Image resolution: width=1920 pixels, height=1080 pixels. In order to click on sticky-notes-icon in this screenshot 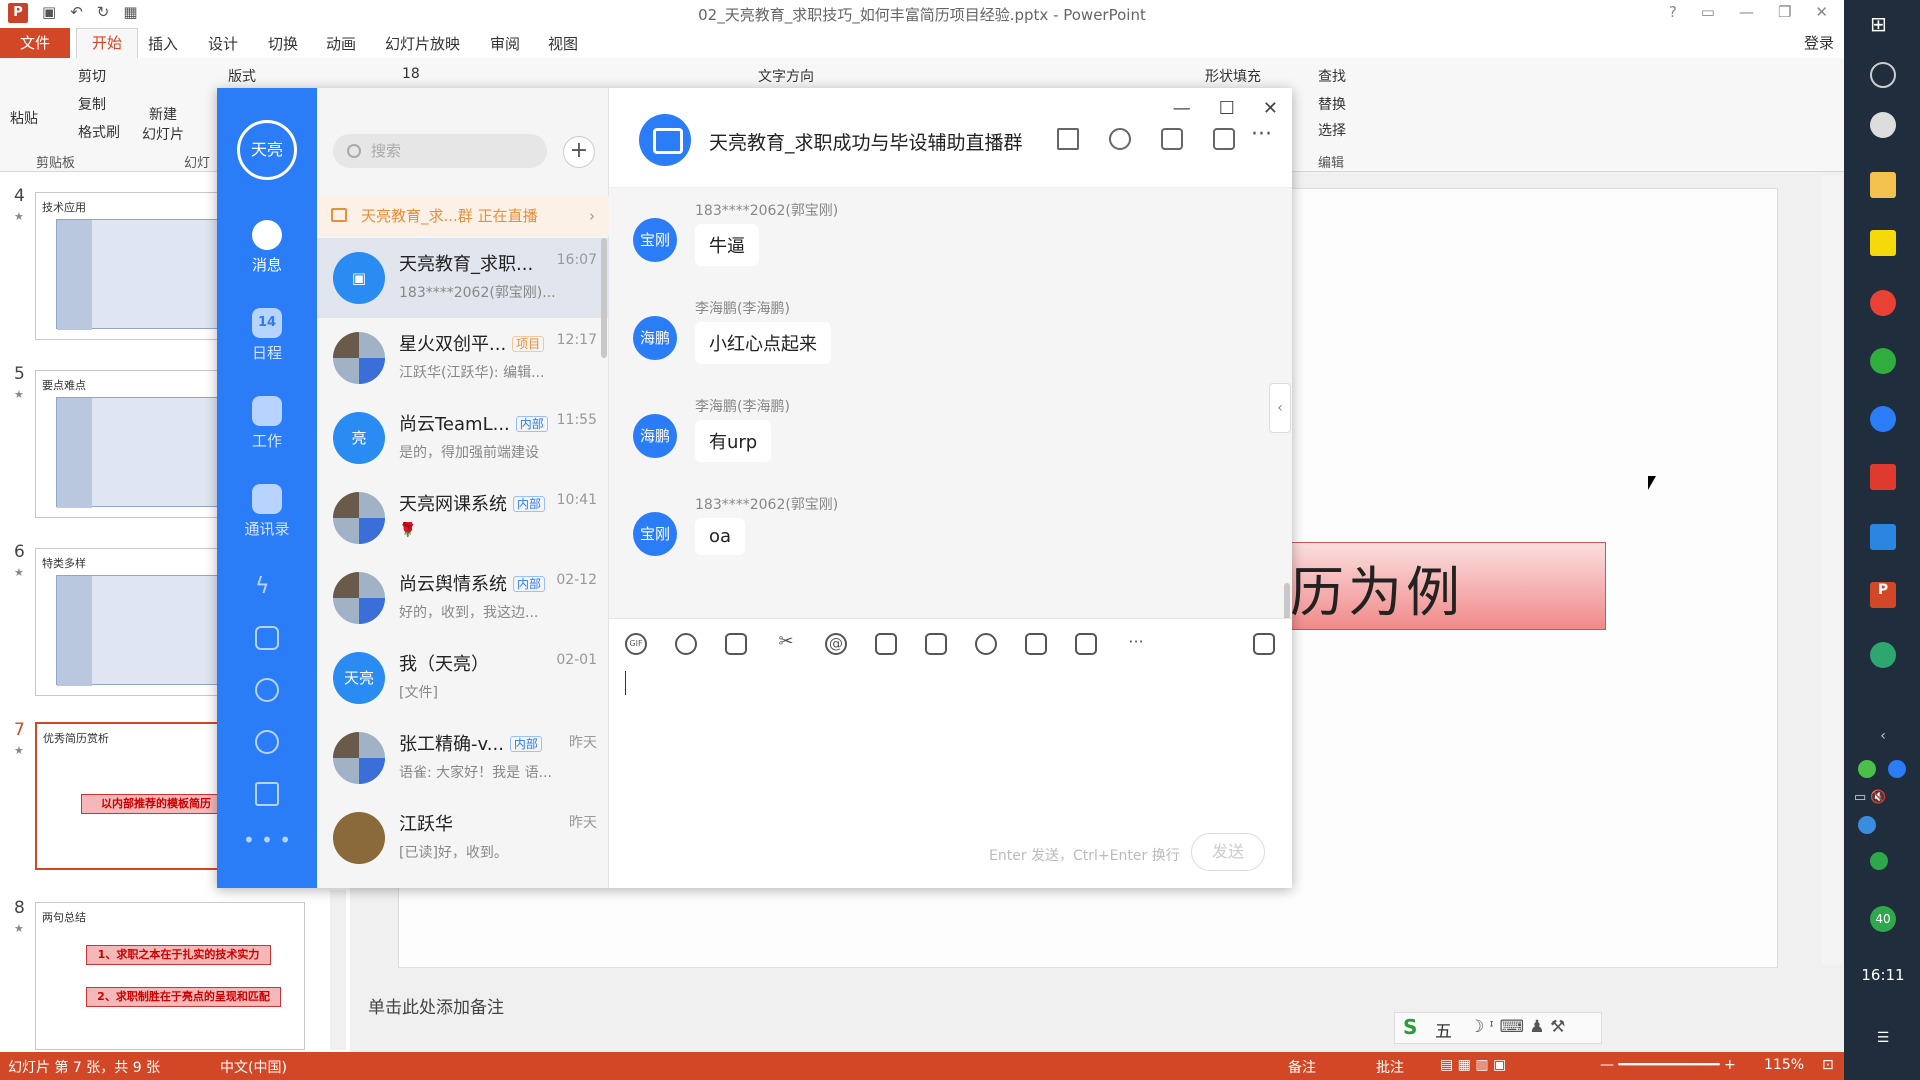, I will do `click(1883, 243)`.